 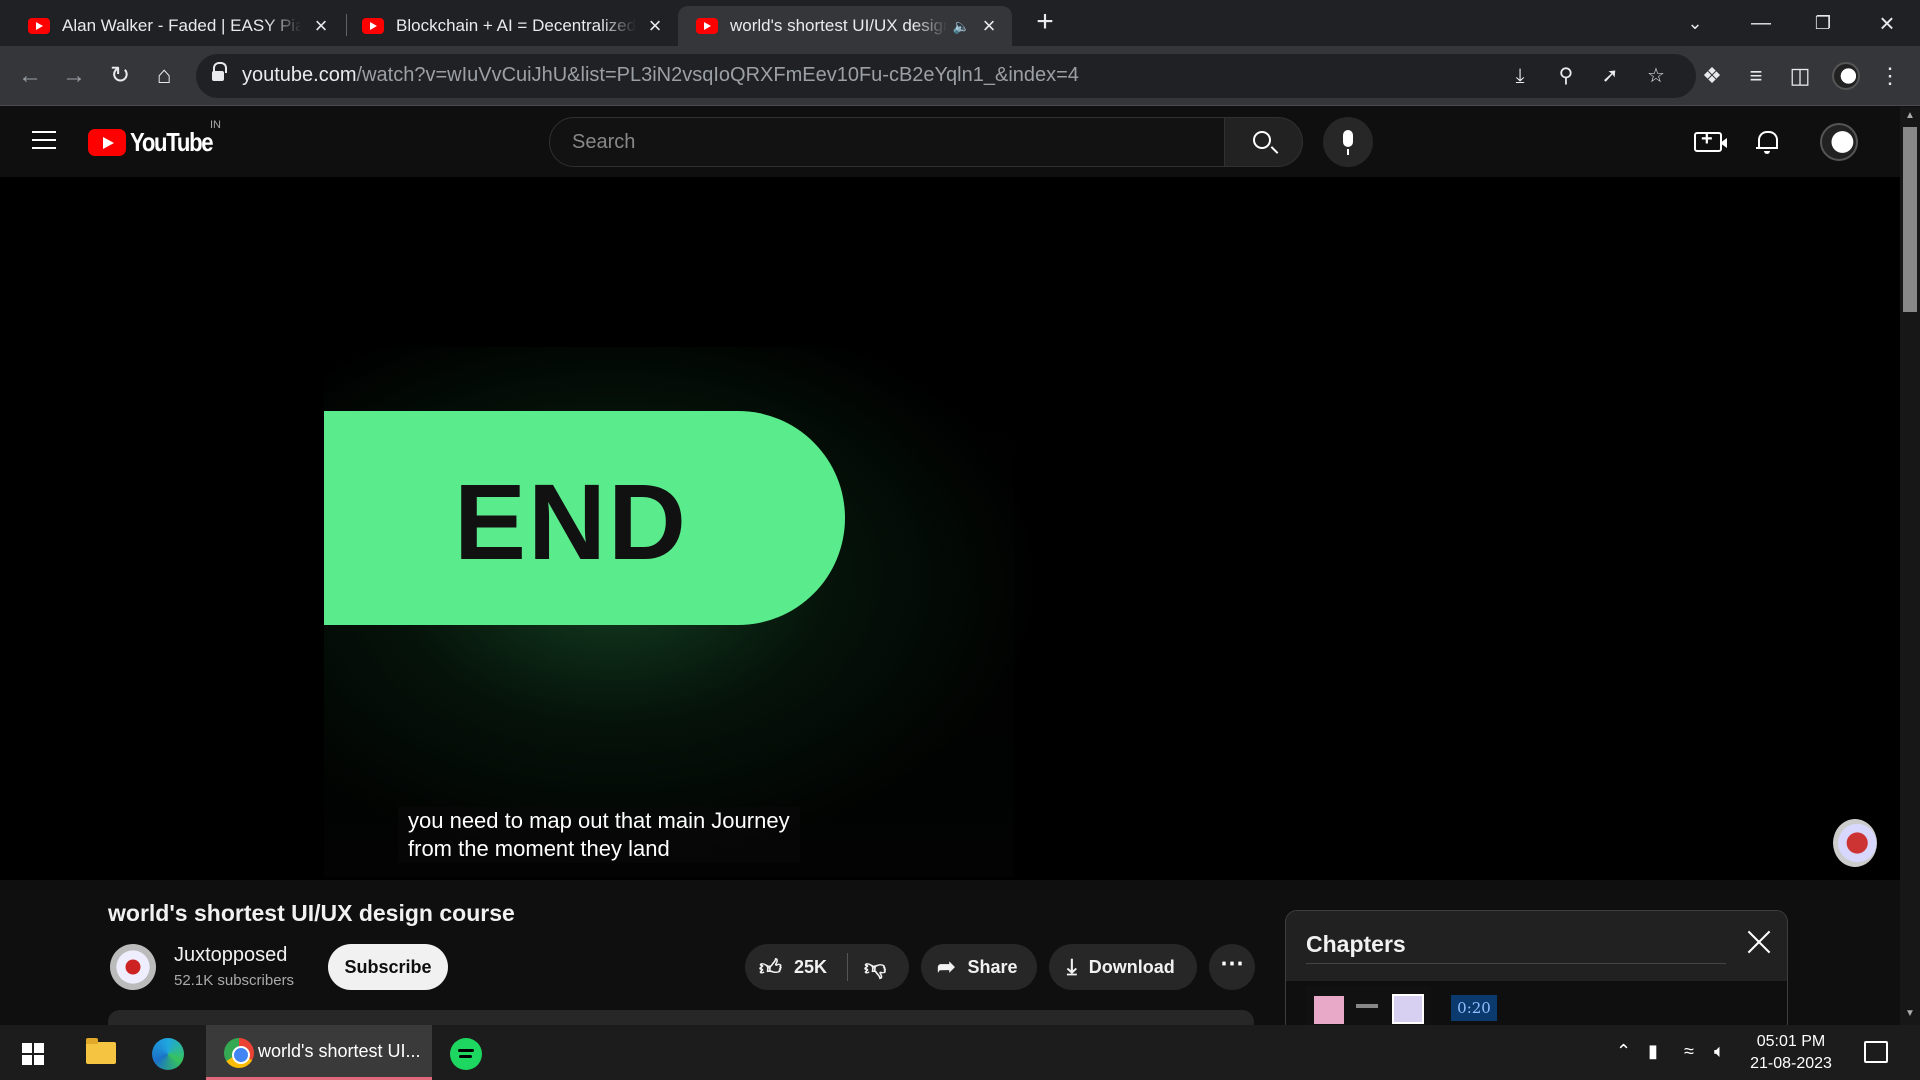 What do you see at coordinates (239, 1053) in the screenshot?
I see `chrome-icon` at bounding box center [239, 1053].